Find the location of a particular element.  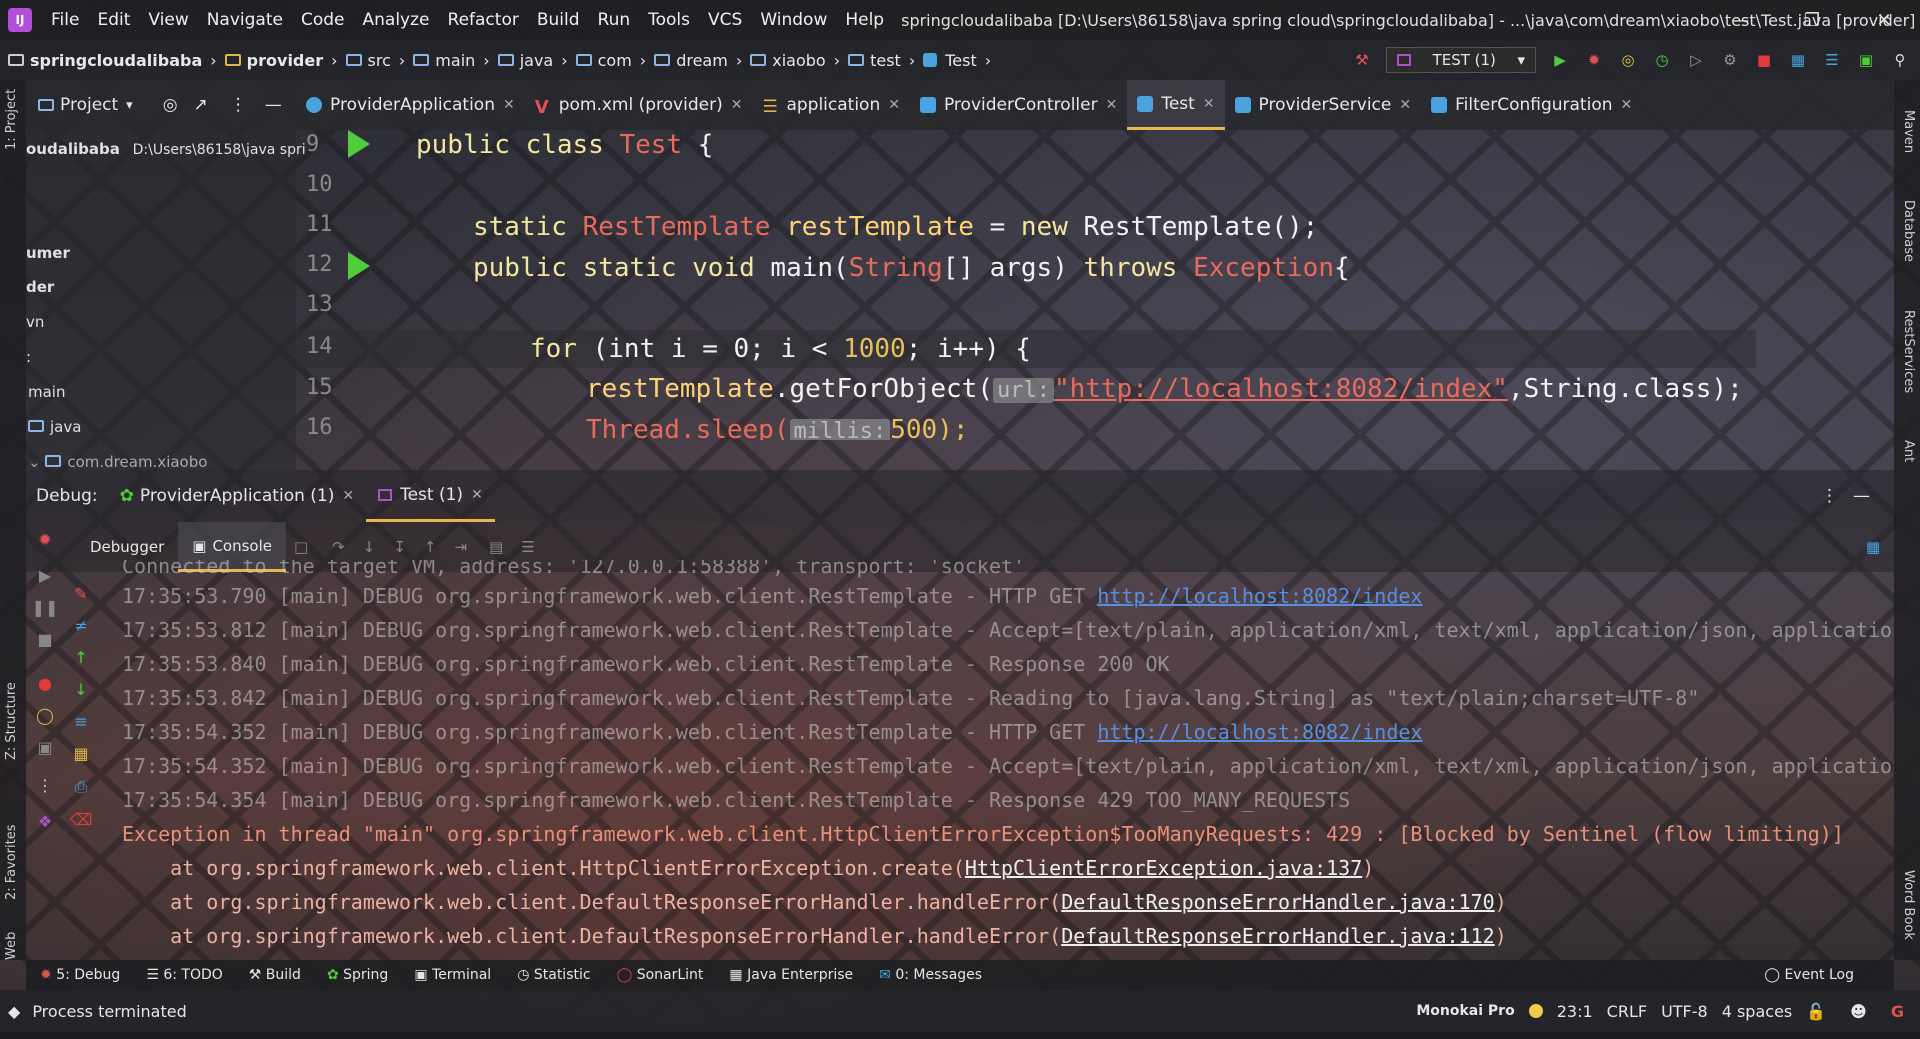

minimize-icon: — is located at coordinates (1740, 20).